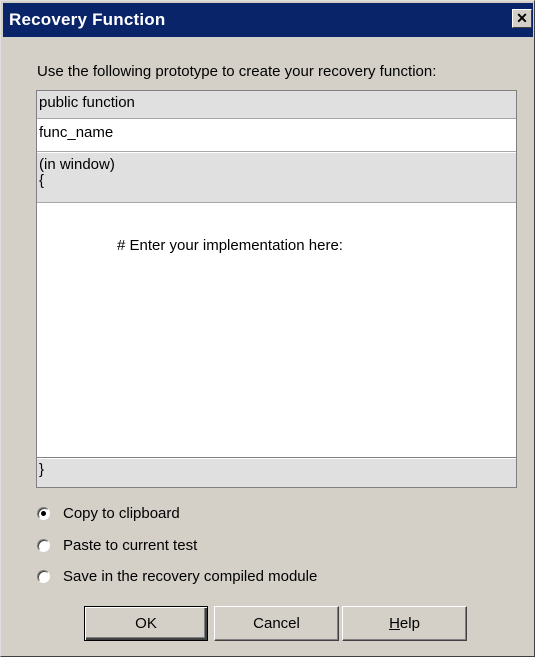  Describe the element at coordinates (121, 513) in the screenshot. I see `radio-label: Copy to clipboard` at that location.